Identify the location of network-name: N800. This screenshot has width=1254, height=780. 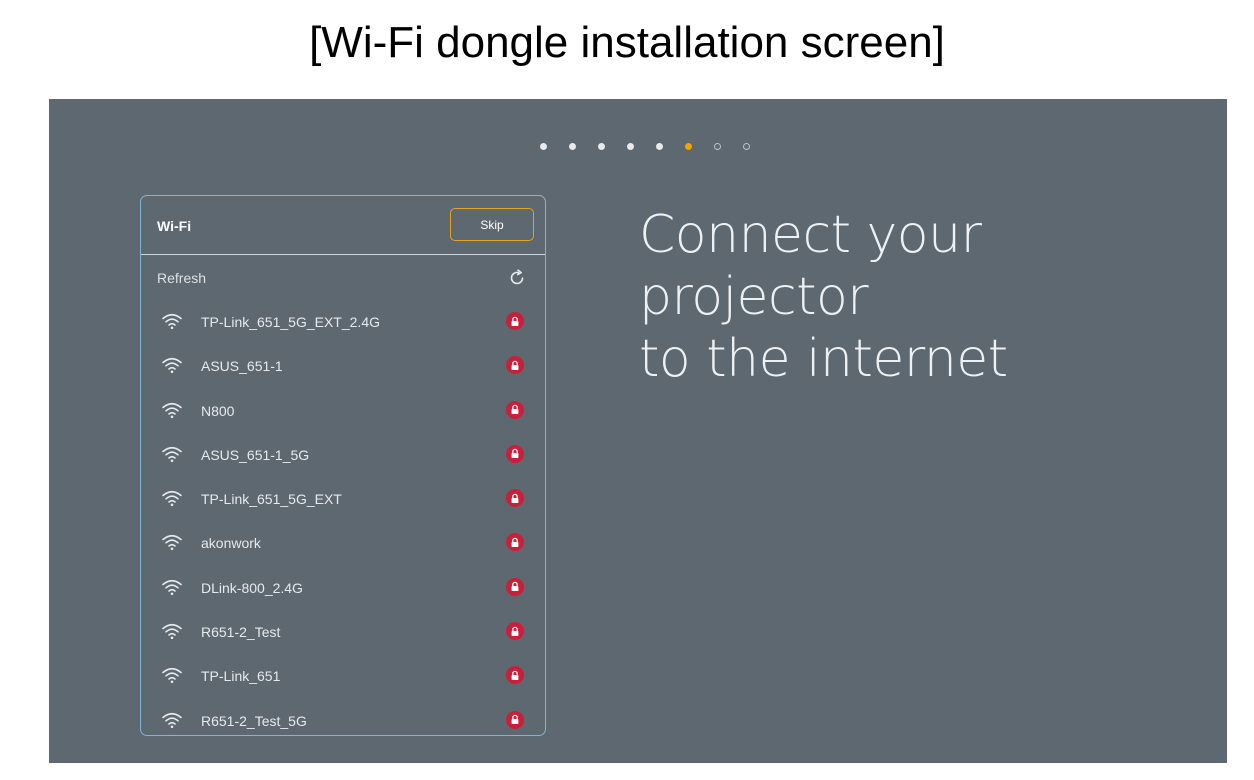
(218, 410).